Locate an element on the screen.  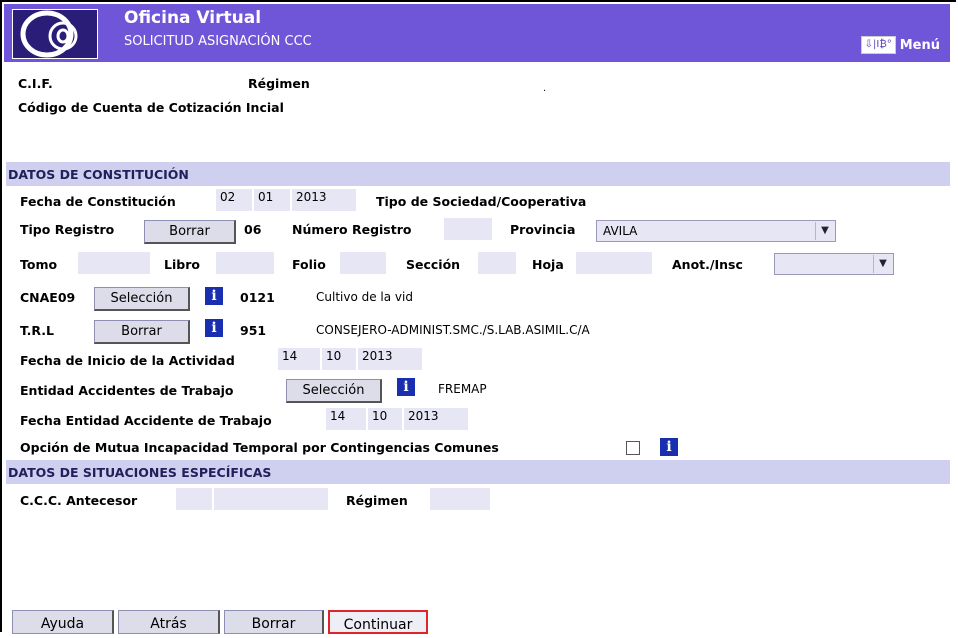
atras-button: Atrás is located at coordinates (169, 622).